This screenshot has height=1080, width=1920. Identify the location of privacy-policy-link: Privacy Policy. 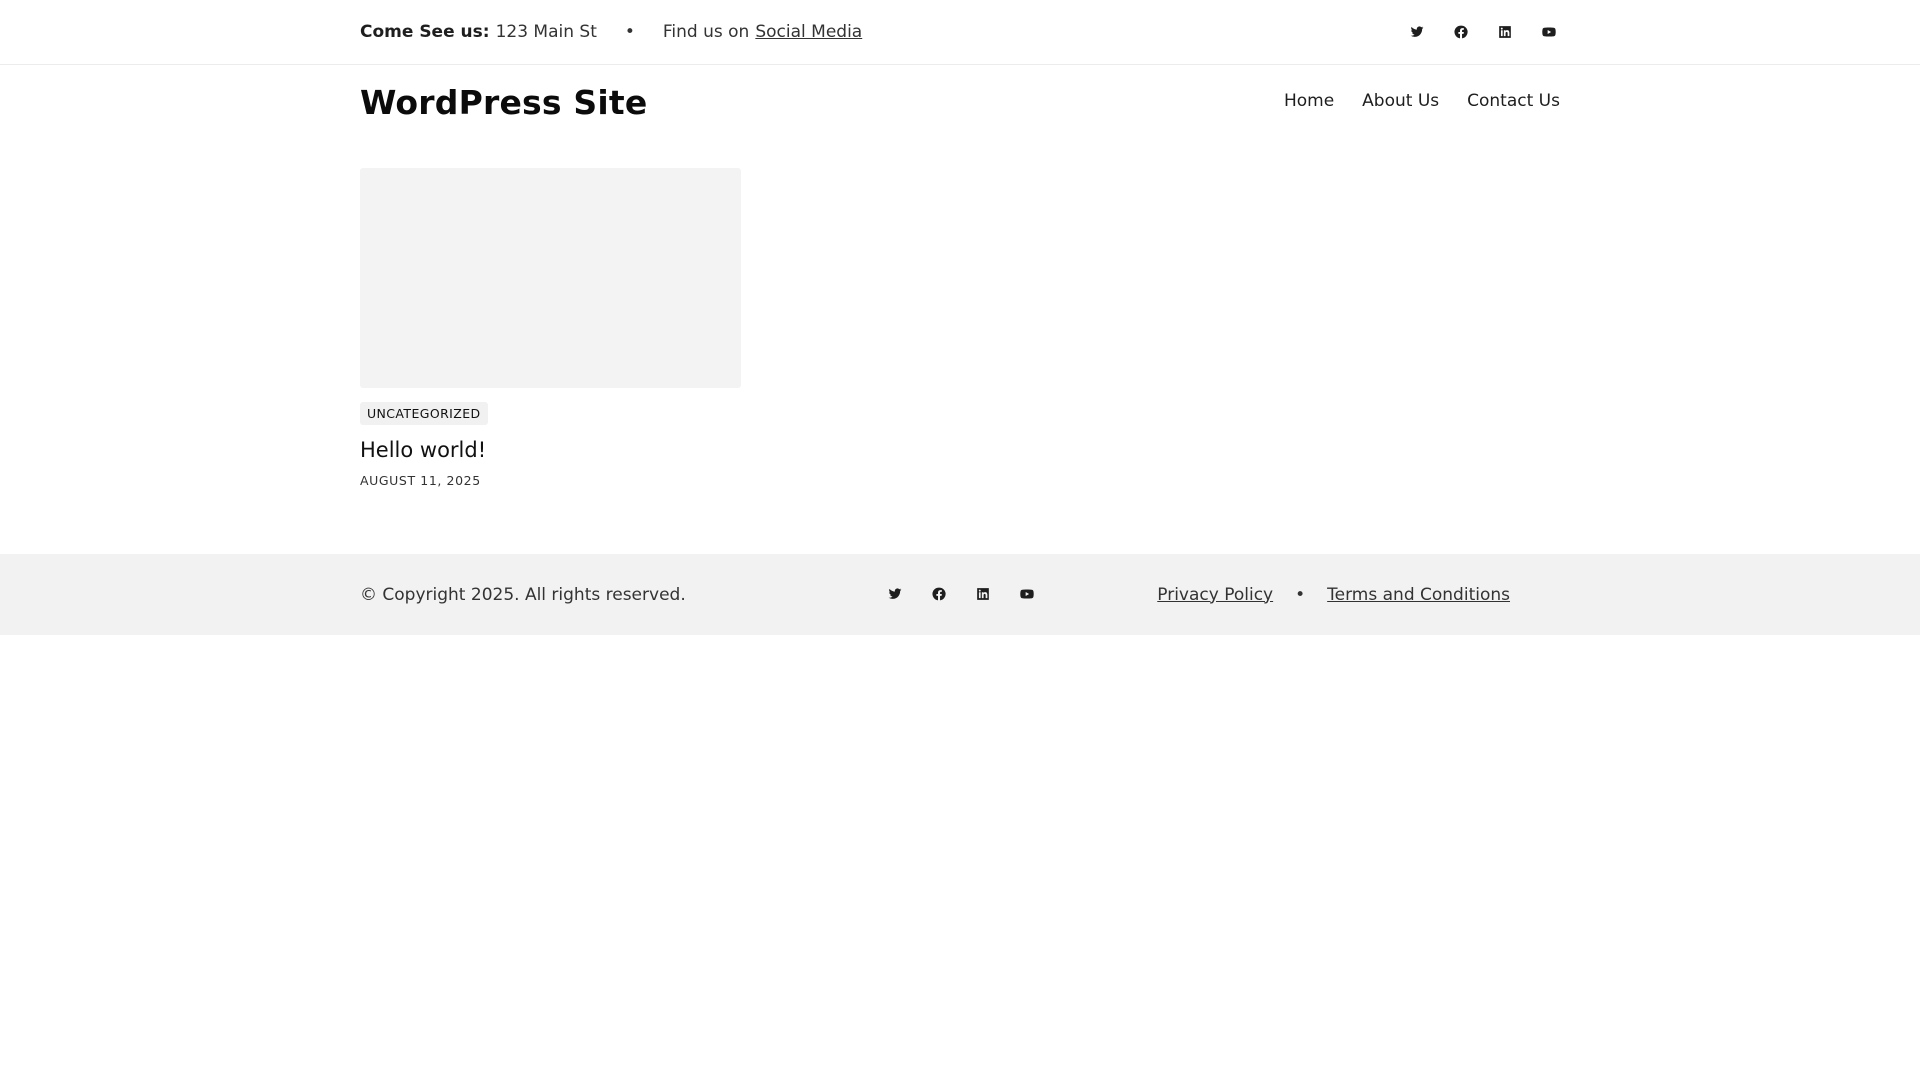
(1215, 595).